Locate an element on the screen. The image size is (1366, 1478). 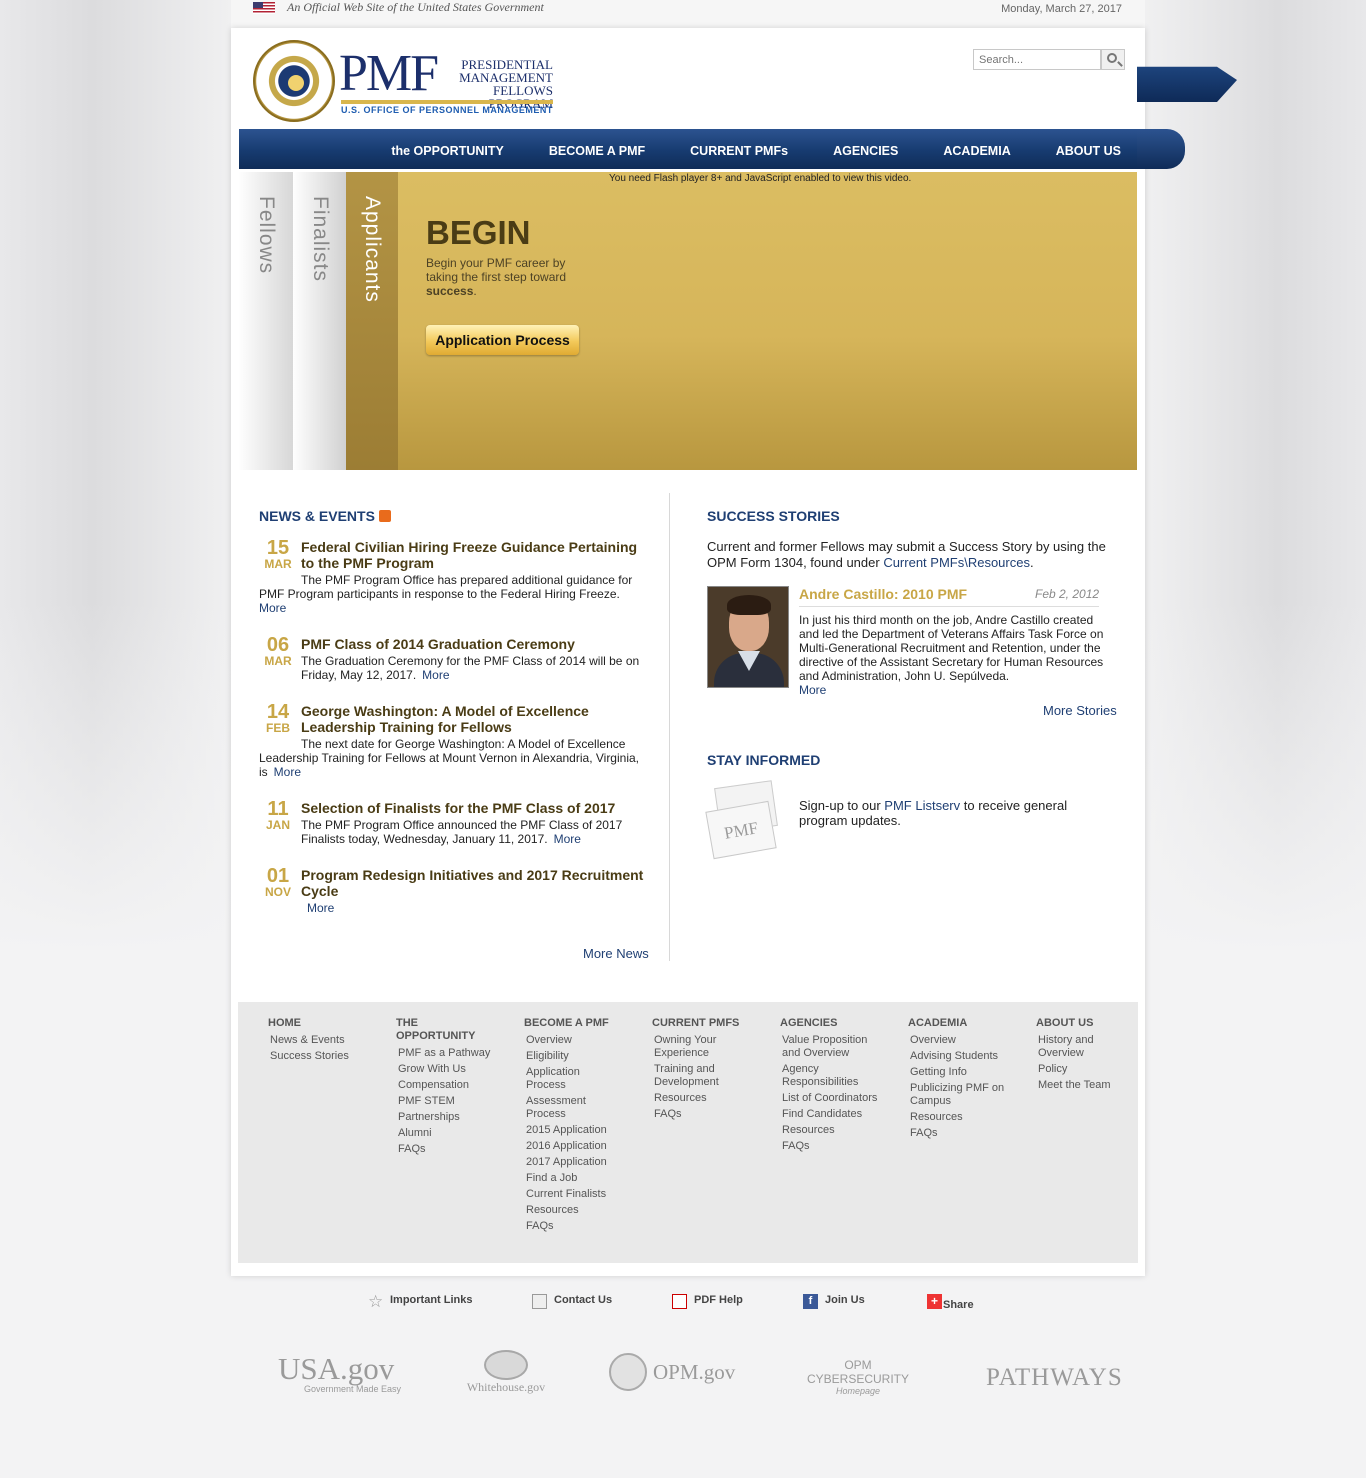
sitemap-link: Compensation is located at coordinates (447, 1085).